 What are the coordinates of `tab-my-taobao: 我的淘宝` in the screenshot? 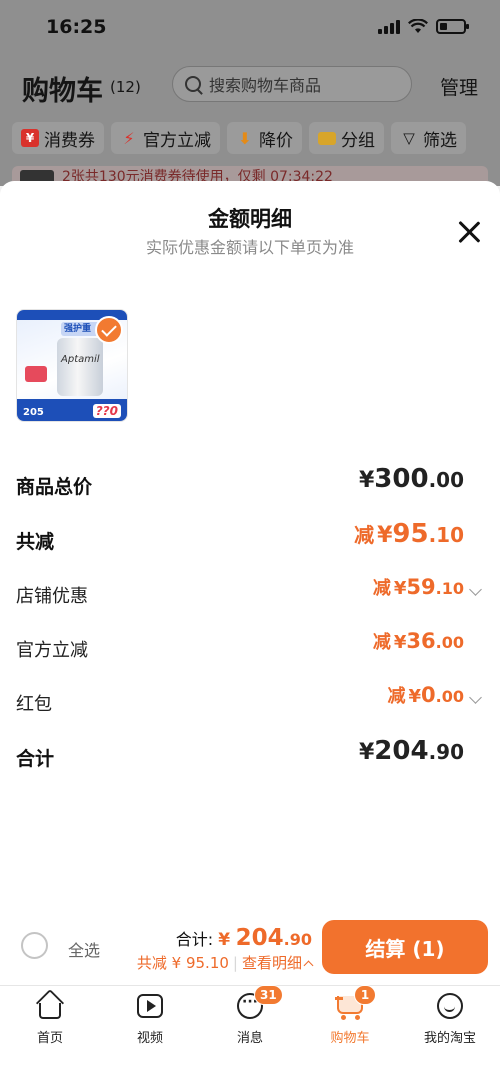 It's located at (450, 1019).